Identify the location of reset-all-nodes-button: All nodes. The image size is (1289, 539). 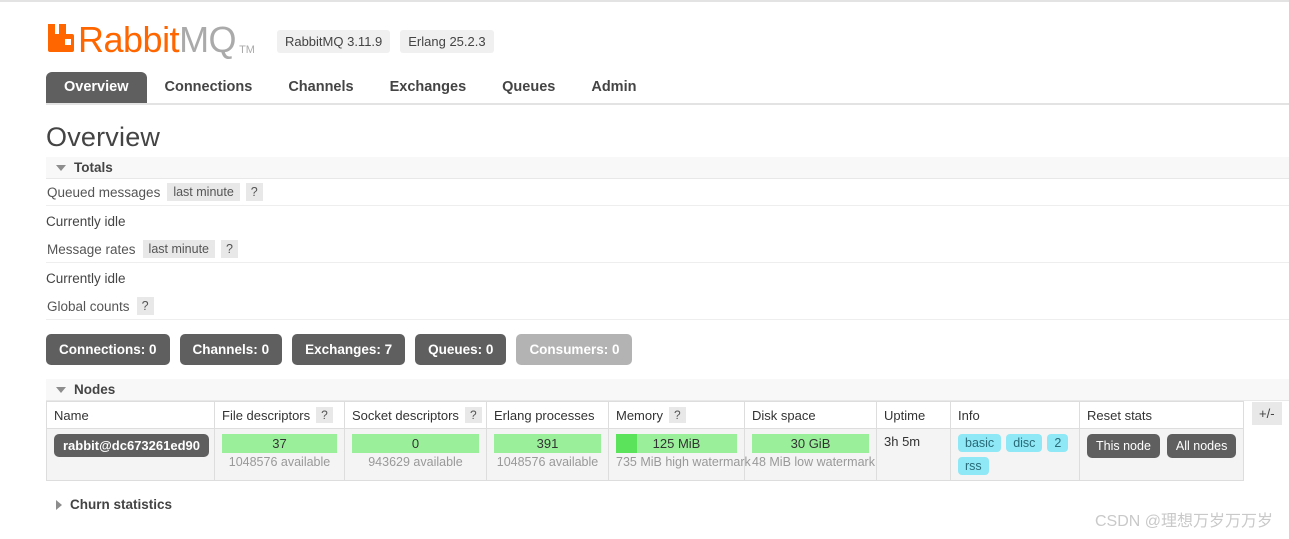
(1201, 446).